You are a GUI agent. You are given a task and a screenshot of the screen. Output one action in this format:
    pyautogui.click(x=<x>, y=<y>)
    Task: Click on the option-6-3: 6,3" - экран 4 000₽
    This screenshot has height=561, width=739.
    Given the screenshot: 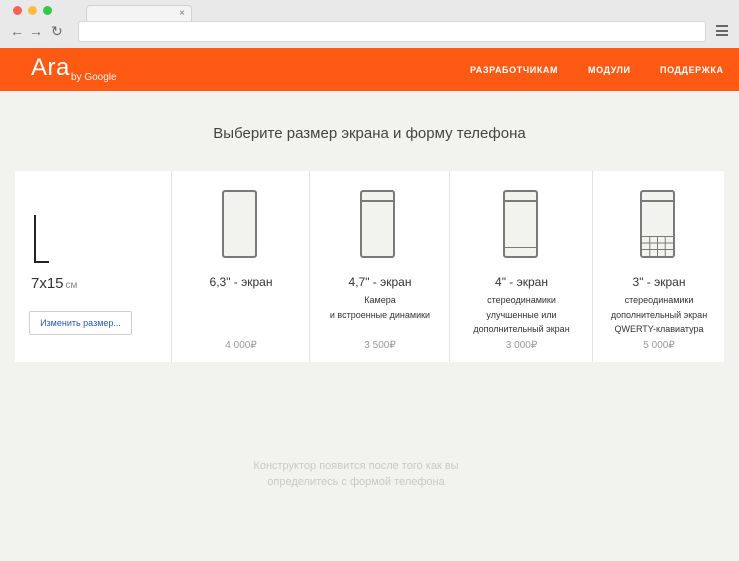 What is the action you would take?
    pyautogui.click(x=240, y=266)
    